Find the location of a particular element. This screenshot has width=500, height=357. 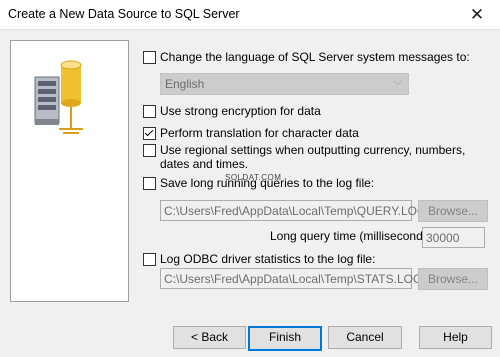

strong-encryption-option: Use strong encryption for data is located at coordinates (232, 111).